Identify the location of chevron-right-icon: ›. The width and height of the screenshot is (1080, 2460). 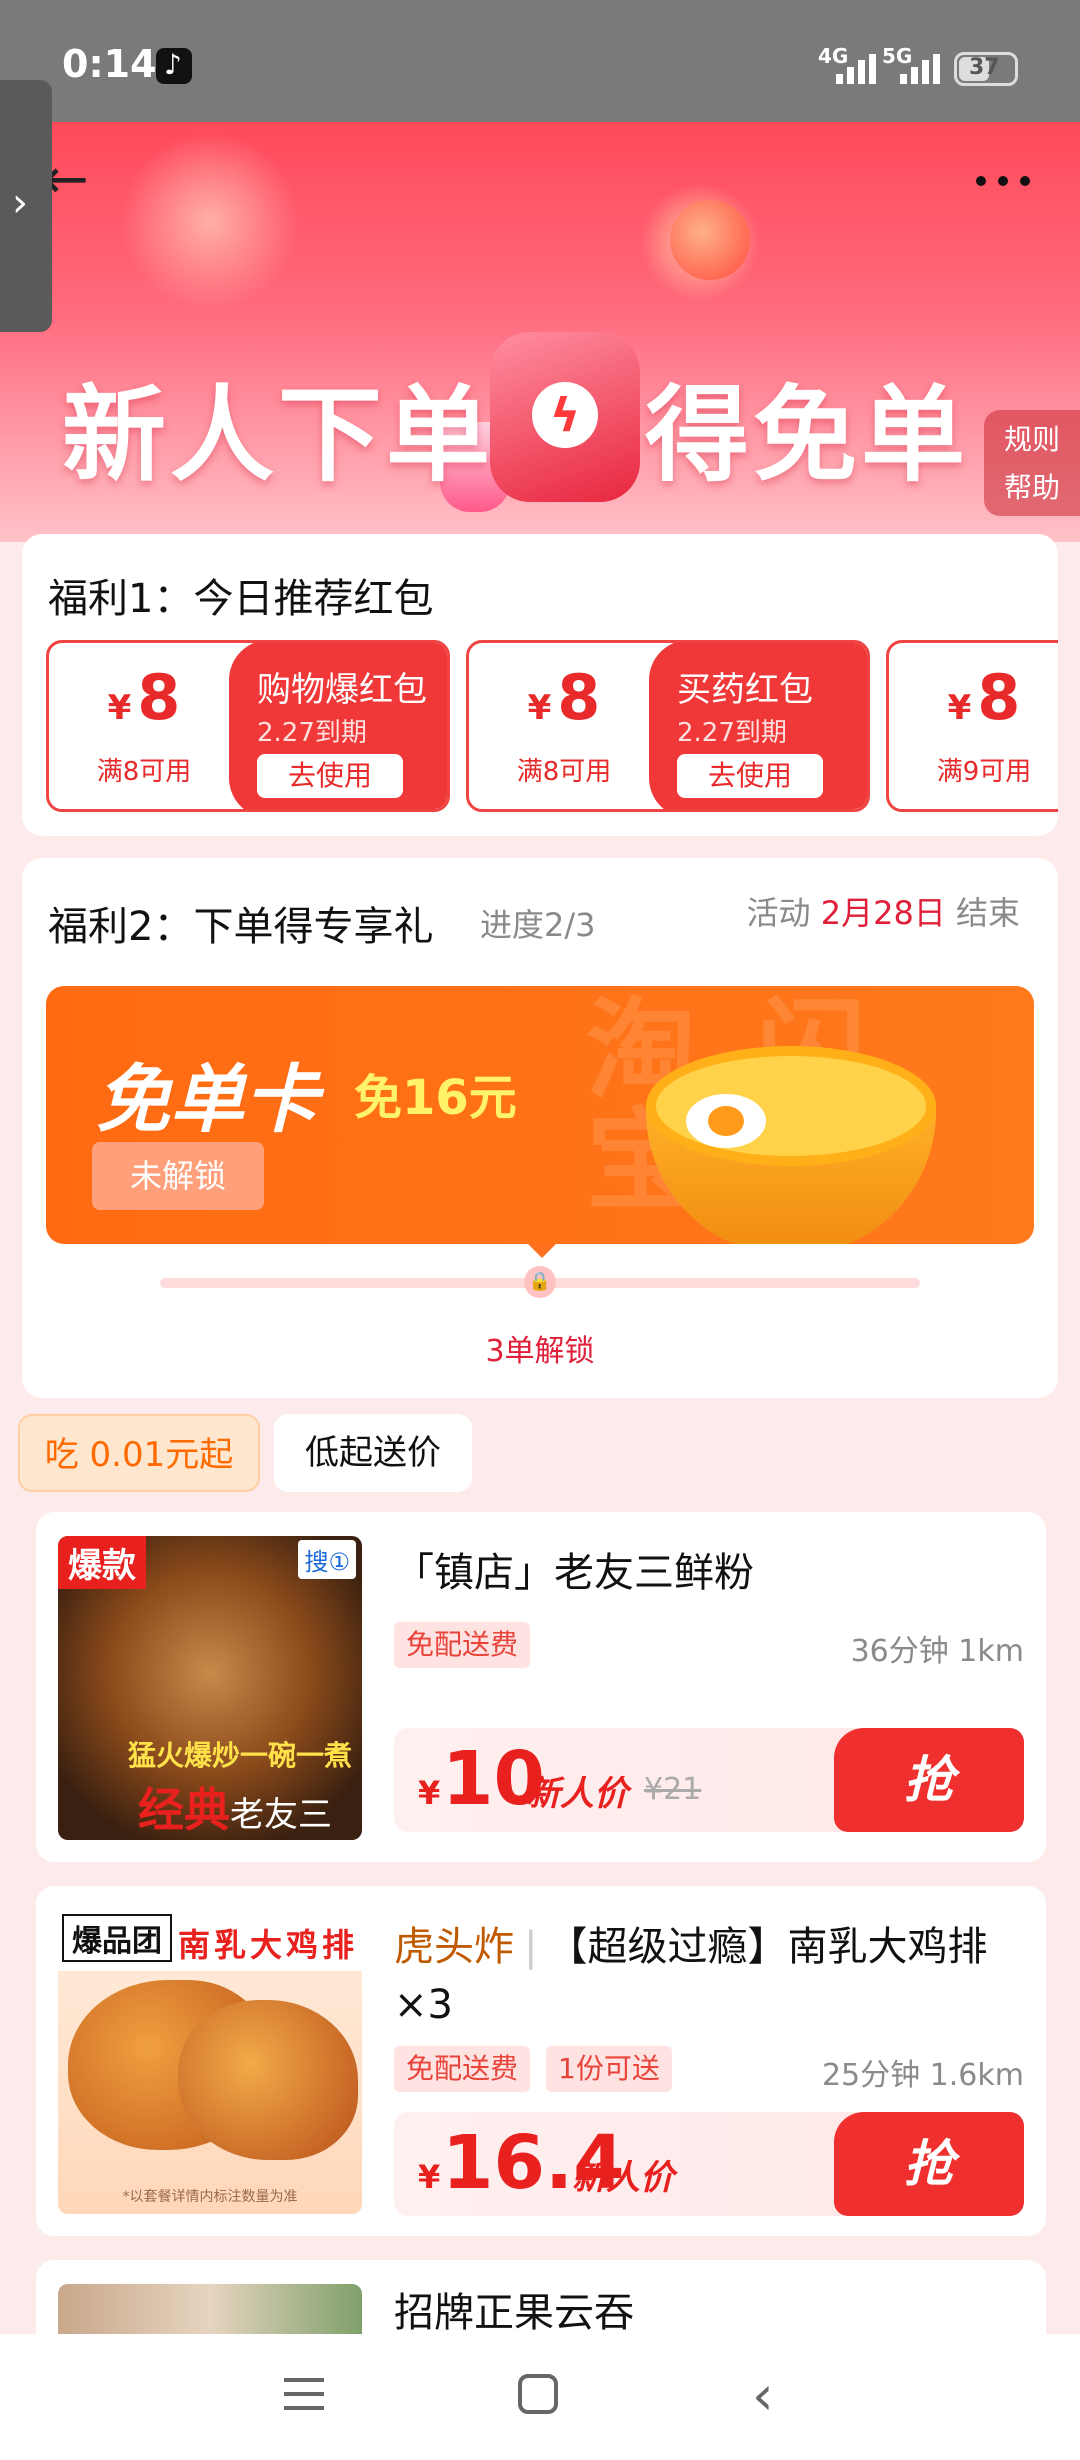
(20, 203).